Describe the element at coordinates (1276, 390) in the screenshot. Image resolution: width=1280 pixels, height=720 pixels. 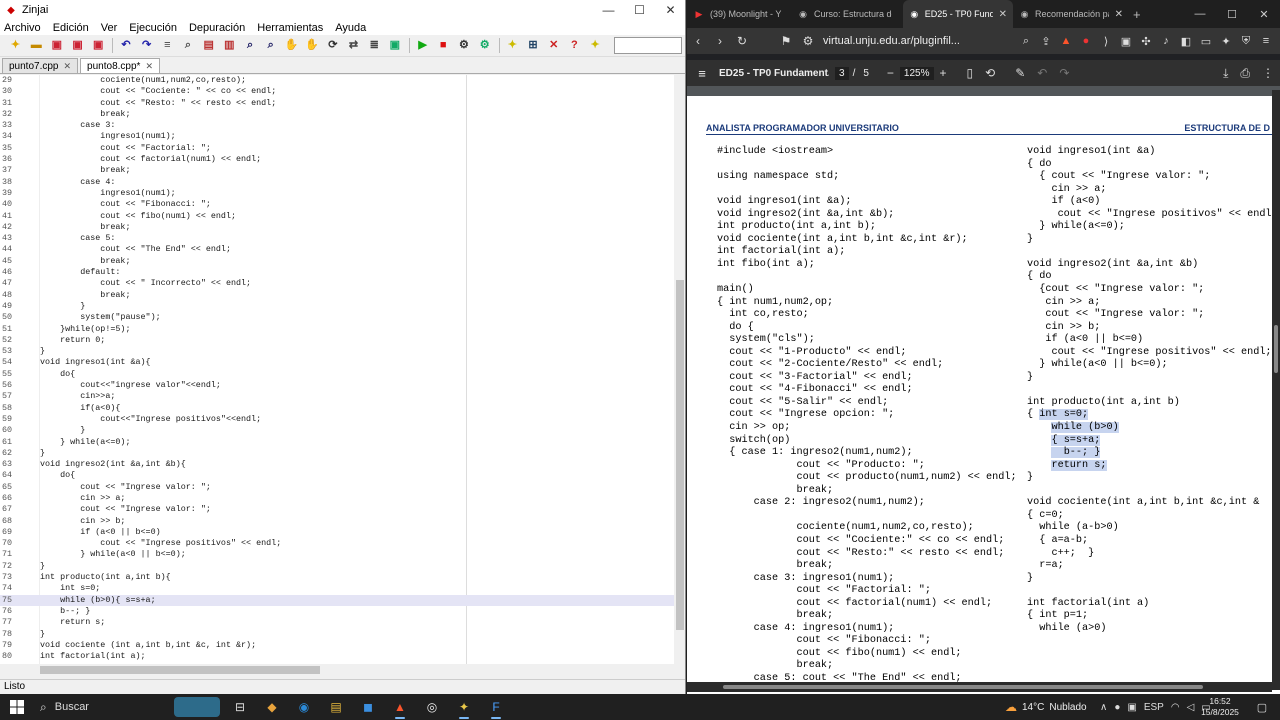
I see `pdf-vertical-scrollbar` at that location.